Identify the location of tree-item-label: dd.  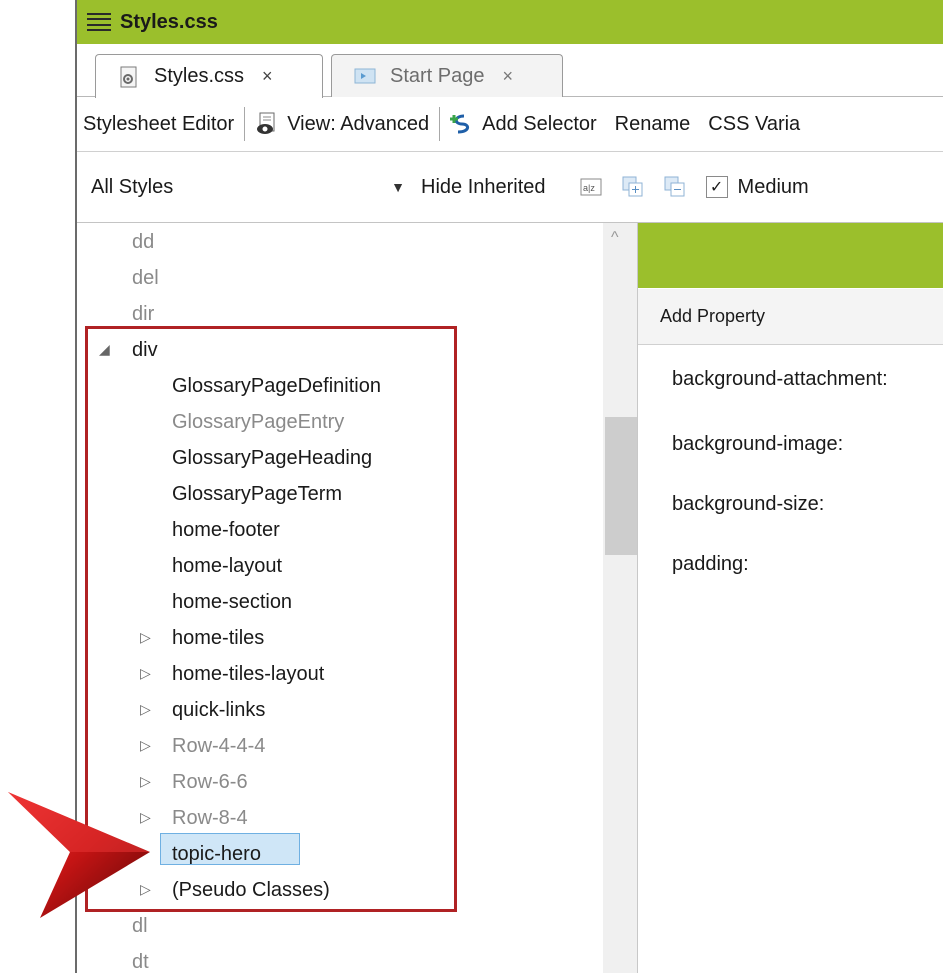
(143, 242).